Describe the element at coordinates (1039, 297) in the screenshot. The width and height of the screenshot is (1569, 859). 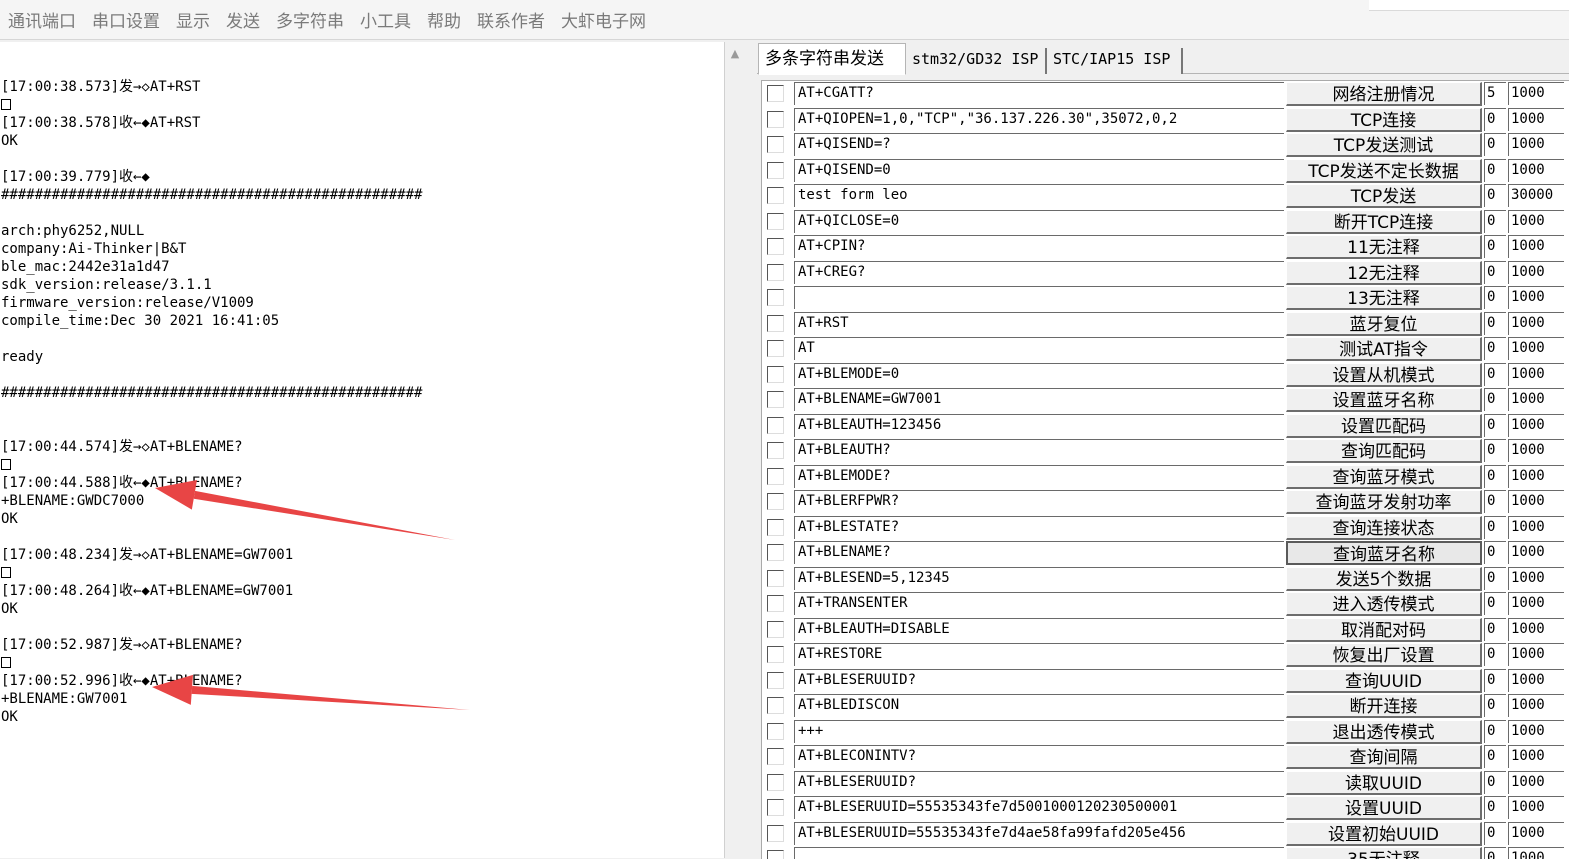
I see `command-input` at that location.